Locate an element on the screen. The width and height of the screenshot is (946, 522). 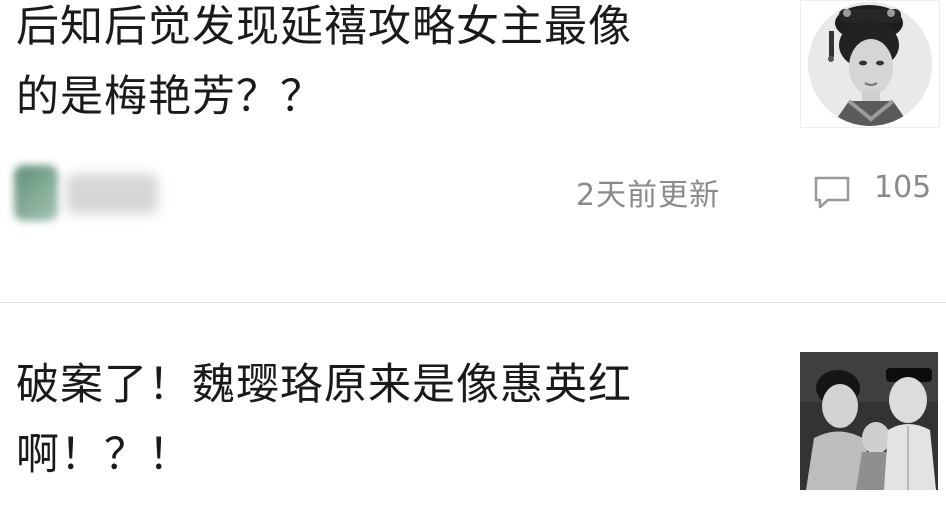
updated-time: 2天前更新 is located at coordinates (648, 195).